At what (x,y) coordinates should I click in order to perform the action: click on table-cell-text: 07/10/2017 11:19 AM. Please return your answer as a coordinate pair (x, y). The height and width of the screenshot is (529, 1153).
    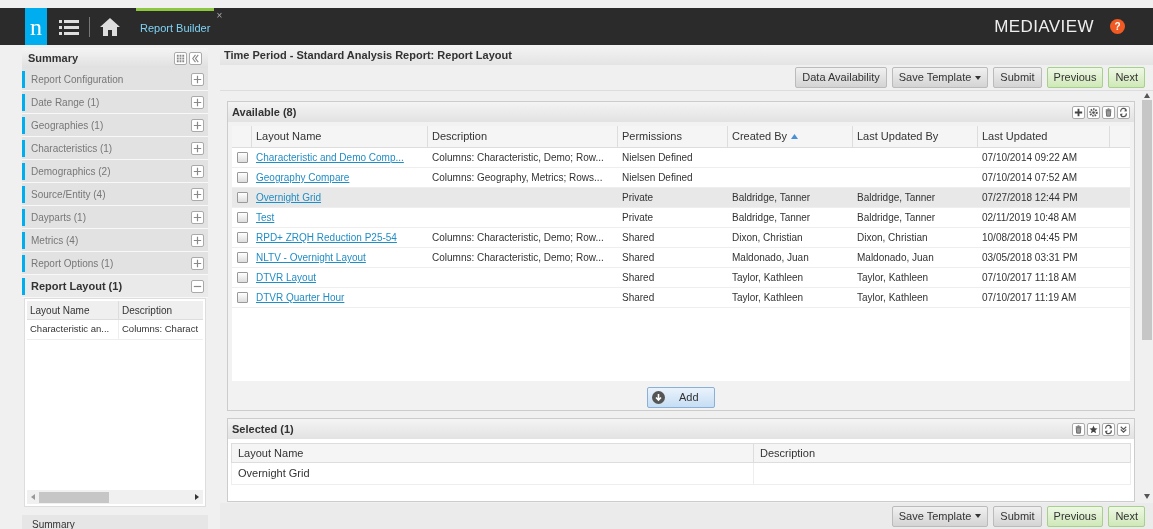
    Looking at the image, I should click on (1029, 298).